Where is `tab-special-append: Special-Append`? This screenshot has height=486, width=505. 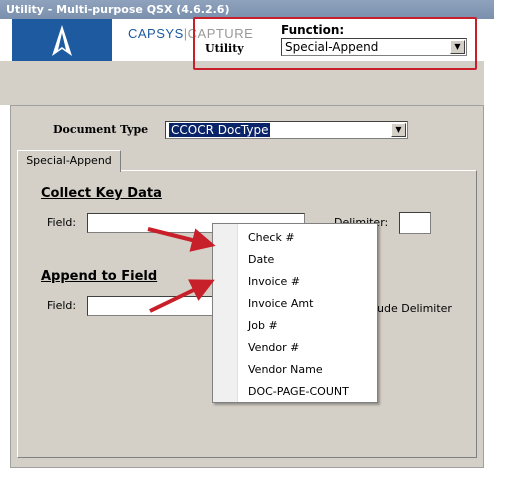
tab-special-append: Special-Append is located at coordinates (69, 161).